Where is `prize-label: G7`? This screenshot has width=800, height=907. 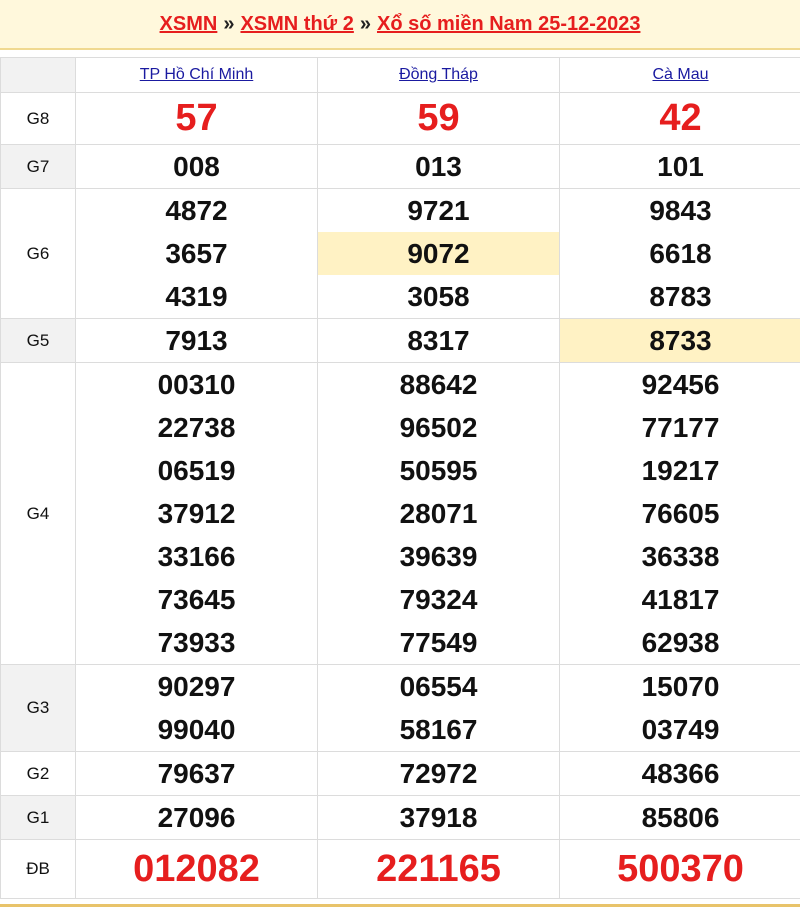 prize-label: G7 is located at coordinates (38, 166).